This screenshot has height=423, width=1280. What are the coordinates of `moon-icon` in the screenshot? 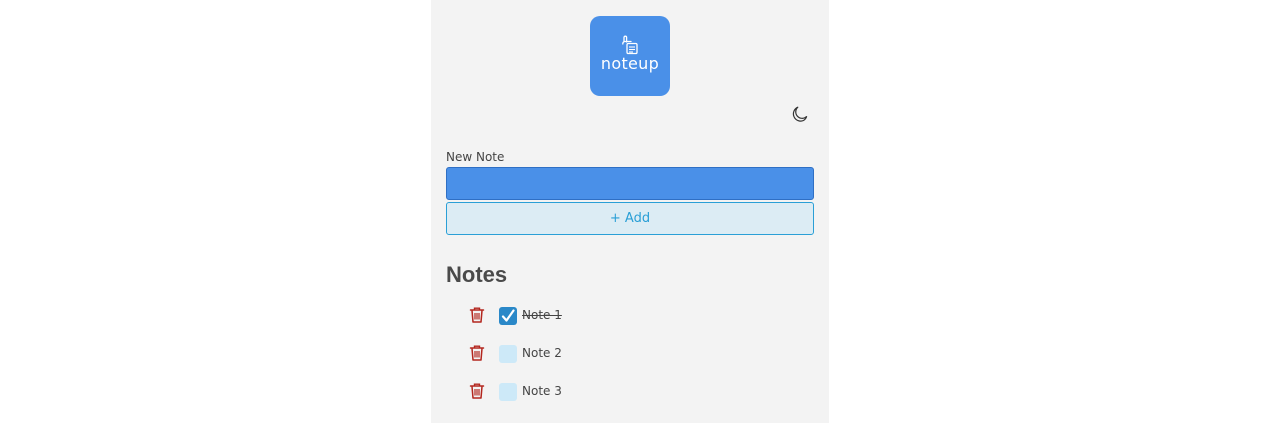 It's located at (800, 114).